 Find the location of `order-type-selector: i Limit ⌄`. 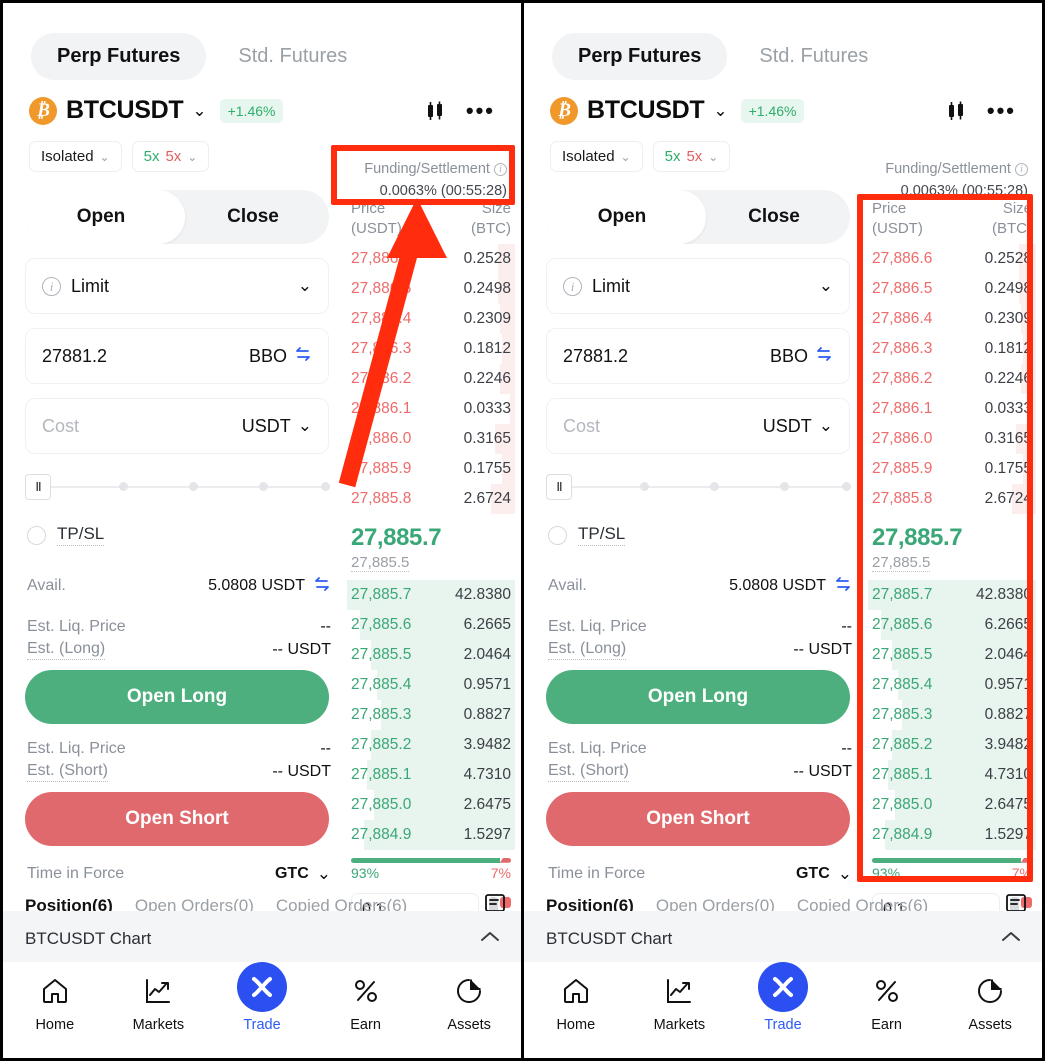

order-type-selector: i Limit ⌄ is located at coordinates (177, 286).